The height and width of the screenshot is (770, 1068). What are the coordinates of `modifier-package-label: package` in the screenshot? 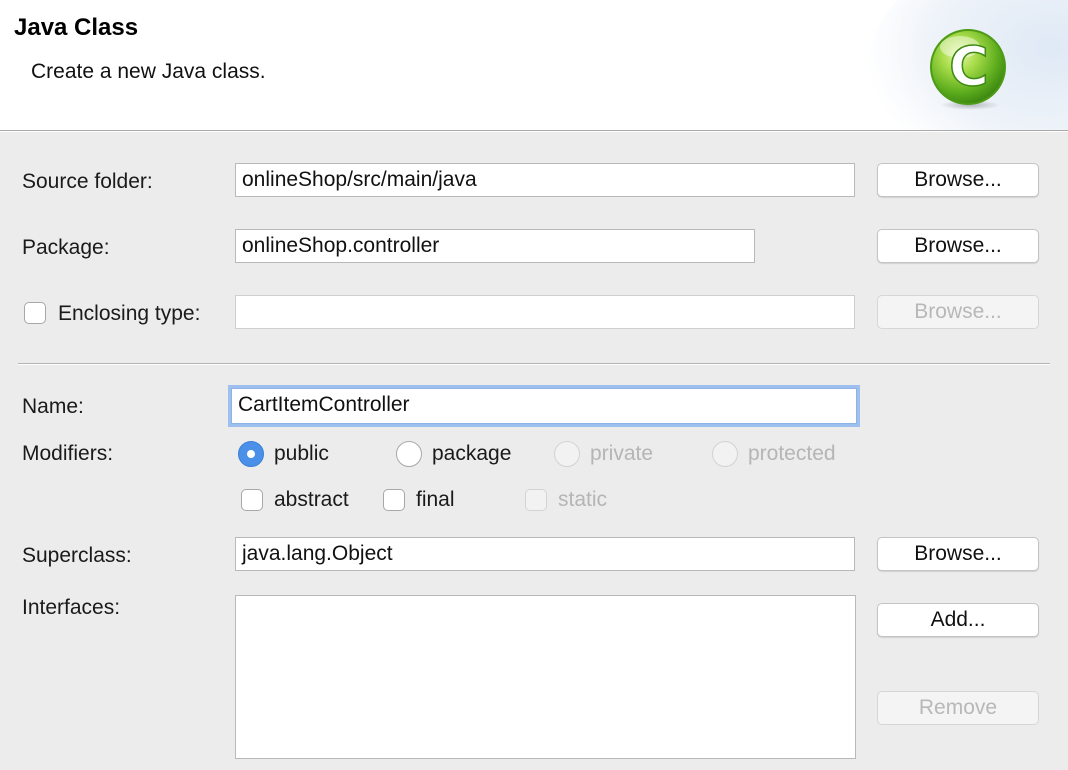 It's located at (472, 453).